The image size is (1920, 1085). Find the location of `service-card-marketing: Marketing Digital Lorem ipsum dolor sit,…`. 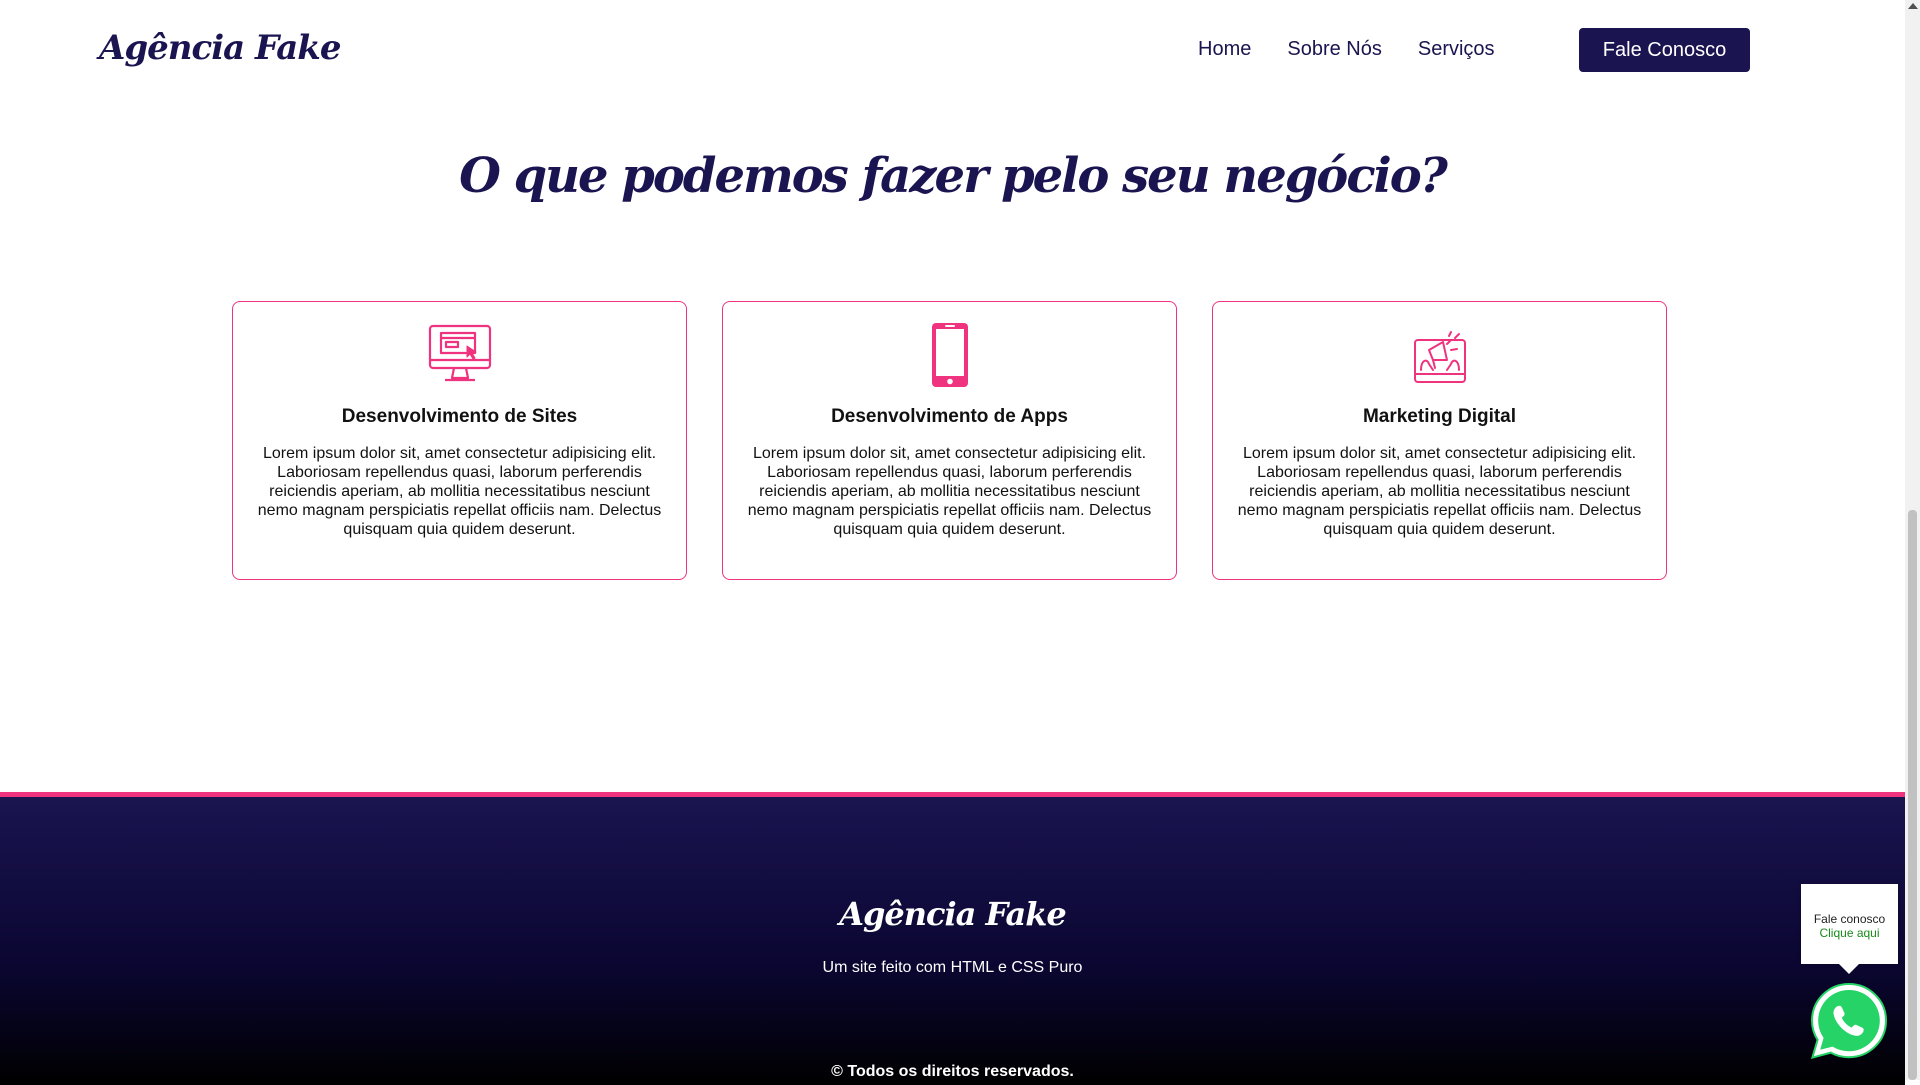

service-card-marketing: Marketing Digital Lorem ipsum dolor sit,… is located at coordinates (1439, 440).